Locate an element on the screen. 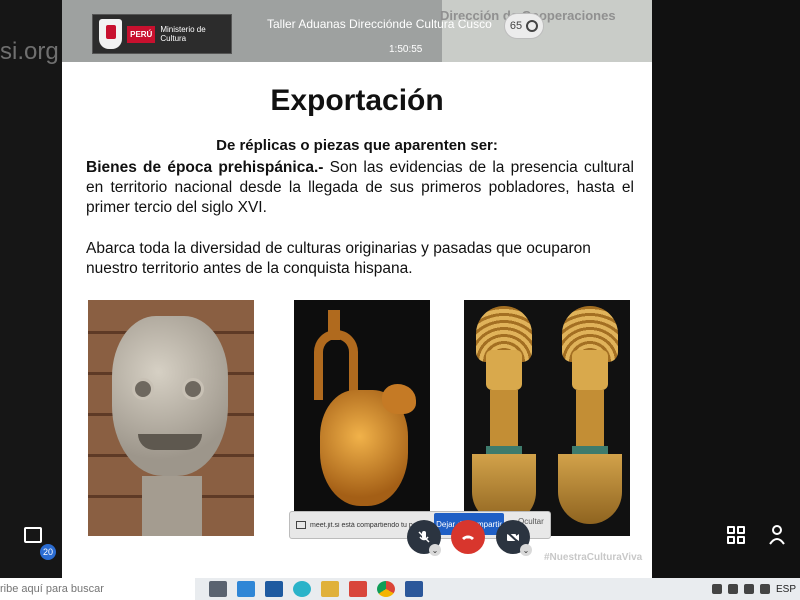 The image size is (800, 600). word-icon is located at coordinates (414, 589).